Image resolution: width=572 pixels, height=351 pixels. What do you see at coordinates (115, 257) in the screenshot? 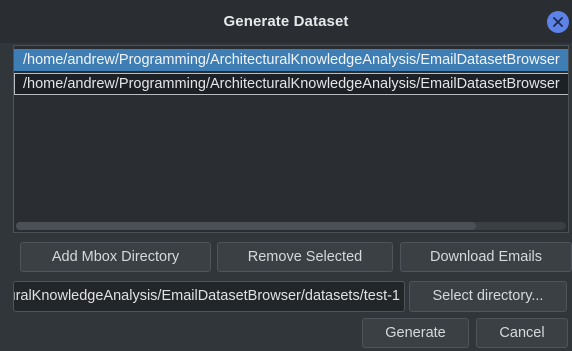
I see `add-mbox-directory-button: Add Mbox Directory` at bounding box center [115, 257].